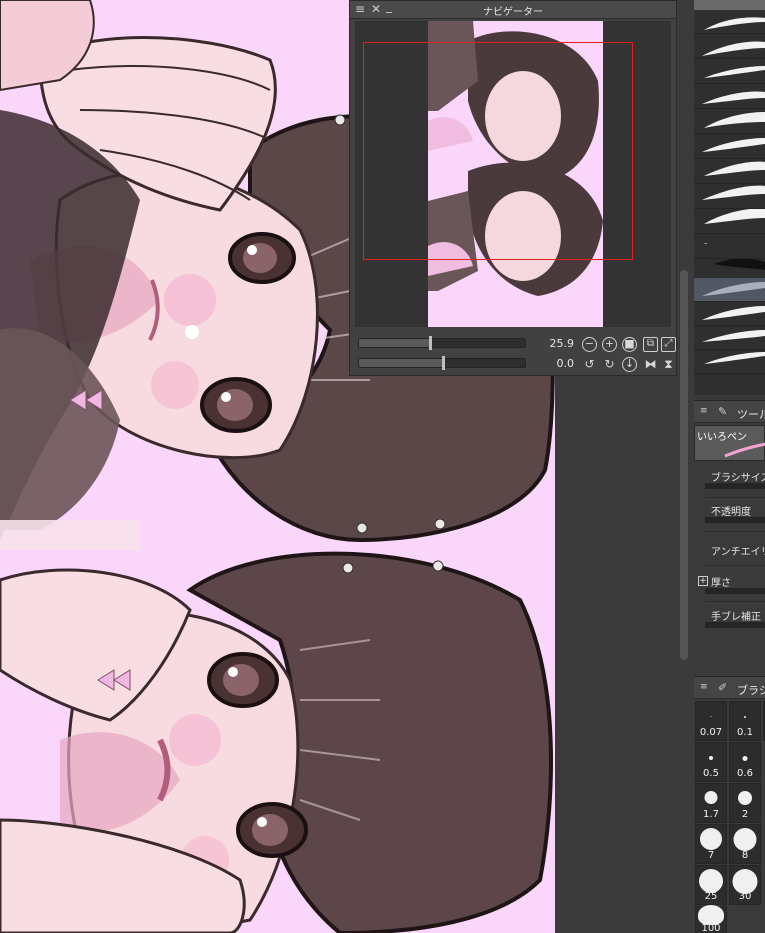  I want to click on rotate-left-icon: ↺, so click(589, 364).